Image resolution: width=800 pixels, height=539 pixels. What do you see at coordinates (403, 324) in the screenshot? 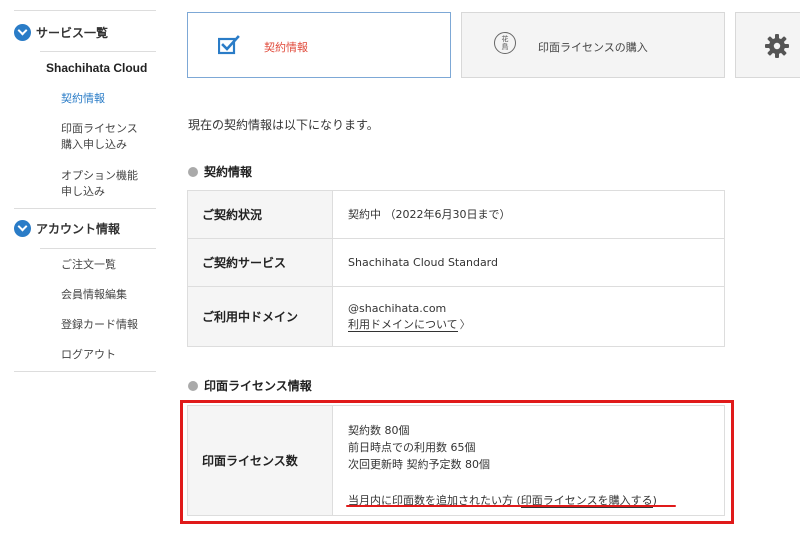
I see `domain-info-link: 利用ドメインについて` at bounding box center [403, 324].